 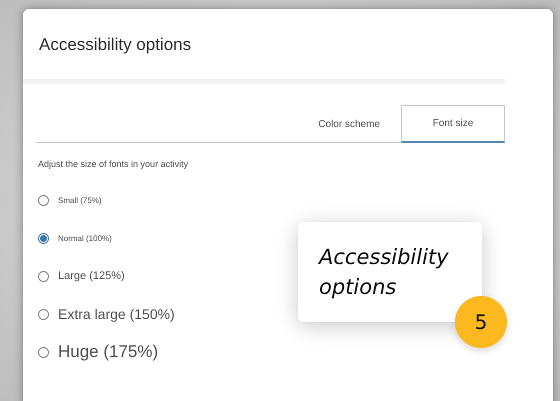 I want to click on option-label: Small (75%), so click(x=80, y=200).